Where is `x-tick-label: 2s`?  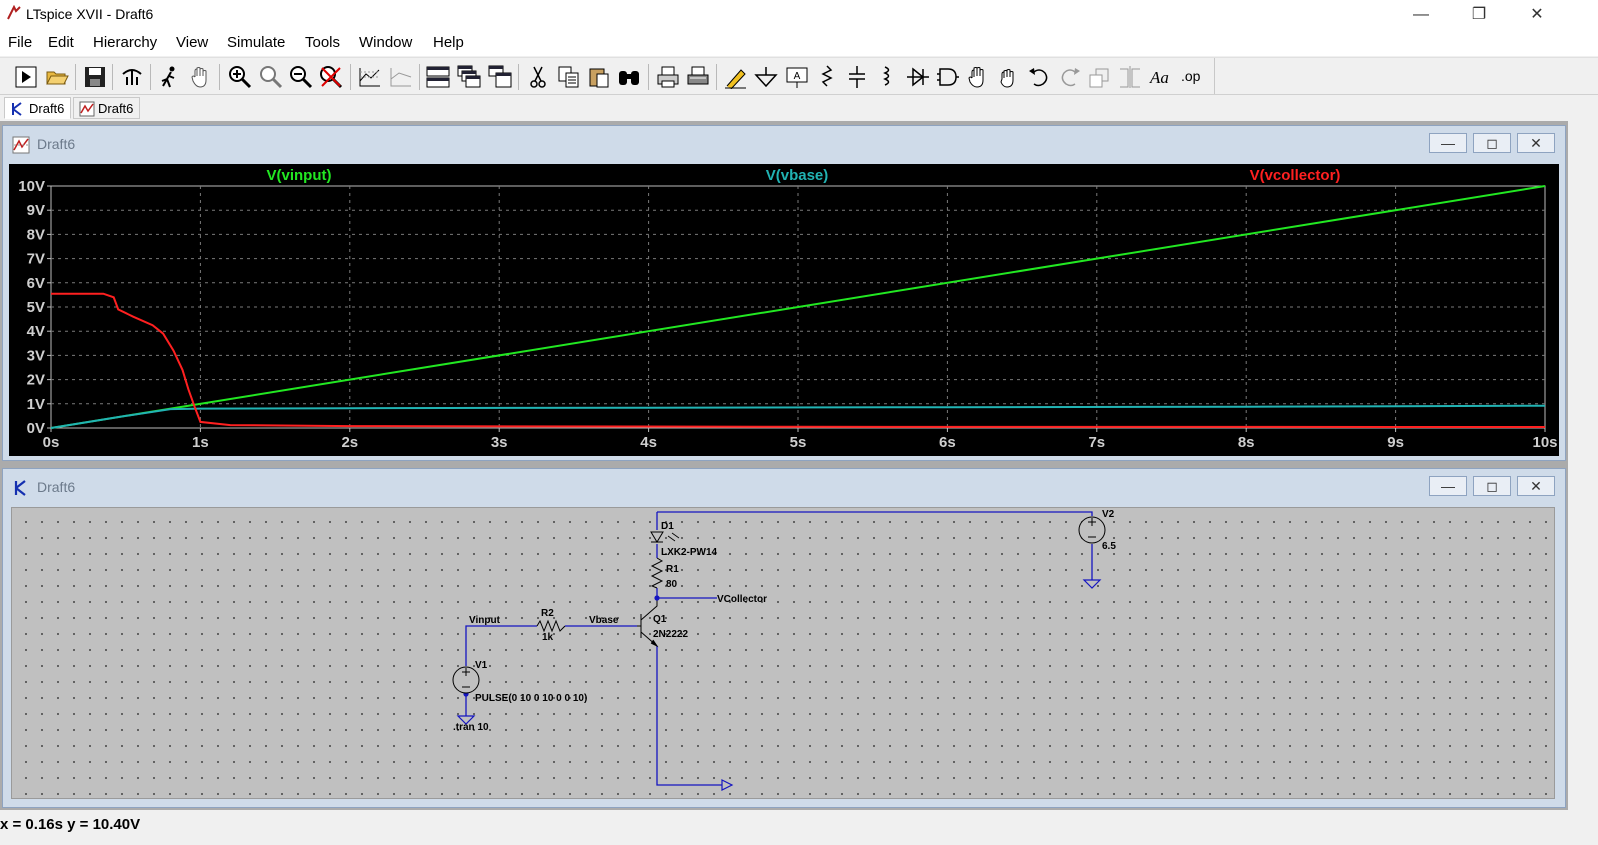 x-tick-label: 2s is located at coordinates (349, 442).